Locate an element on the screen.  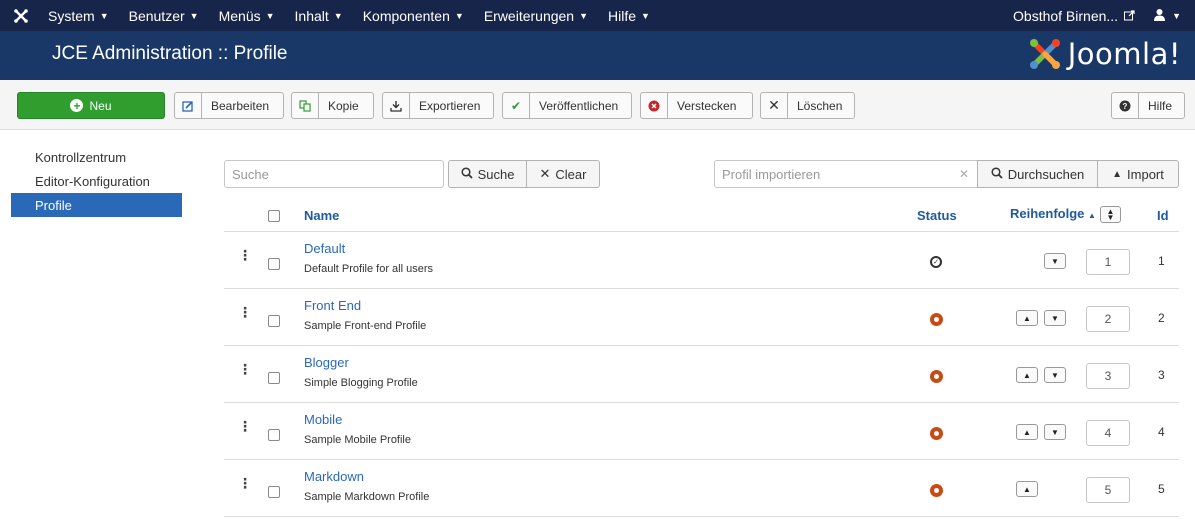
profile-name-link: Blogger is located at coordinates (326, 362).